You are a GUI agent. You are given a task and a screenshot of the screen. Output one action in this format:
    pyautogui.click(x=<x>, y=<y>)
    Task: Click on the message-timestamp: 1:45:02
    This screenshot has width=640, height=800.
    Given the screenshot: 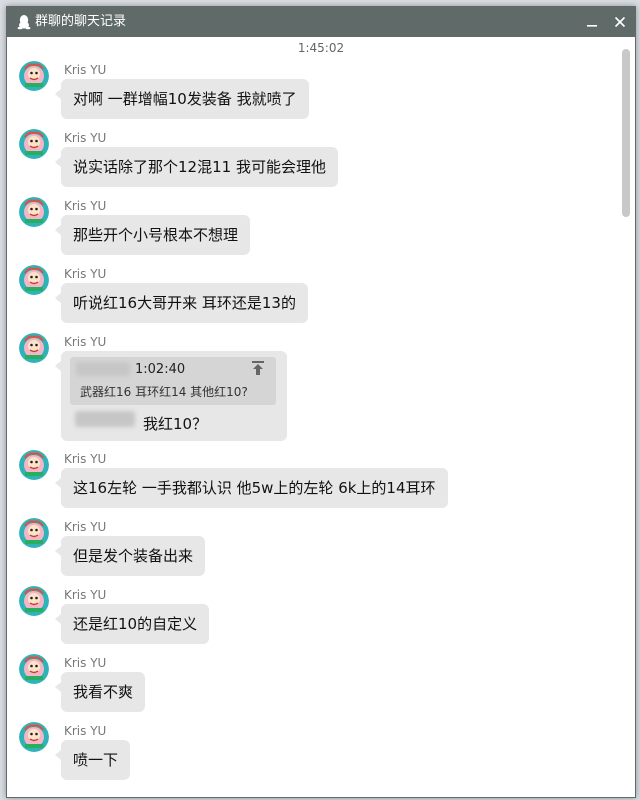 What is the action you would take?
    pyautogui.click(x=321, y=48)
    